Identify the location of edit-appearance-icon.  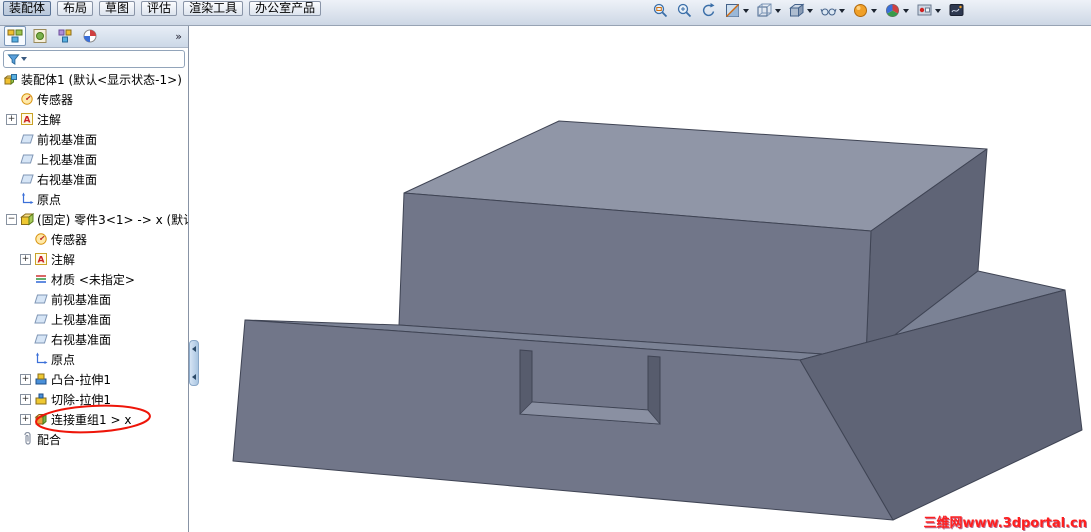
(956, 10).